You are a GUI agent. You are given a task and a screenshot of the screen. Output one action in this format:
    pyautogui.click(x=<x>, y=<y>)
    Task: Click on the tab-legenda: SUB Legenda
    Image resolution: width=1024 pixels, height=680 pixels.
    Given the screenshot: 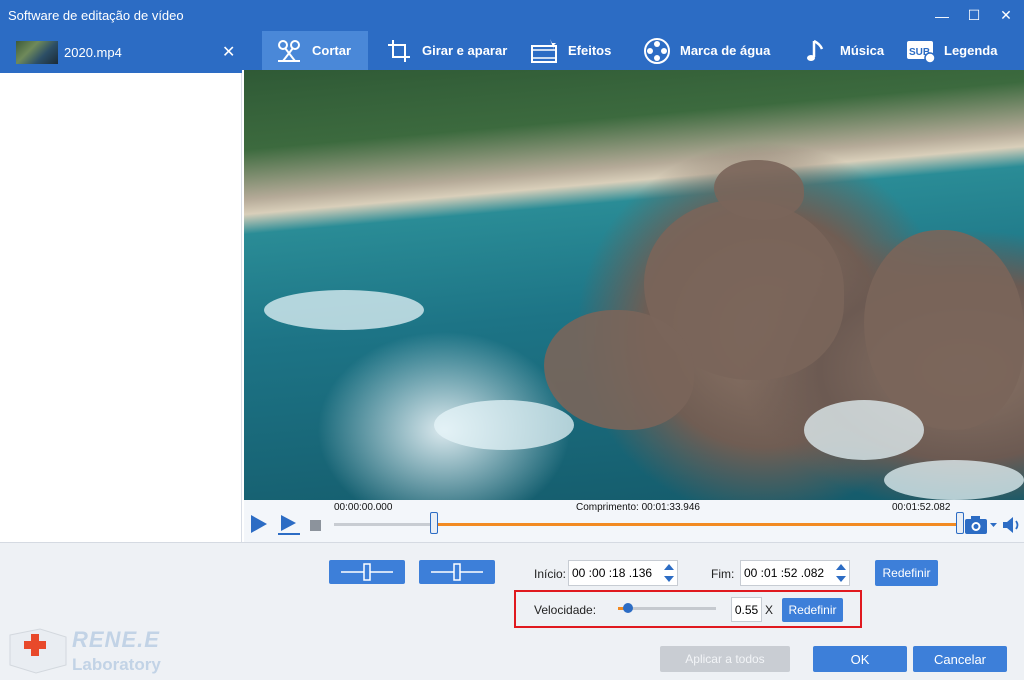 What is the action you would take?
    pyautogui.click(x=951, y=50)
    